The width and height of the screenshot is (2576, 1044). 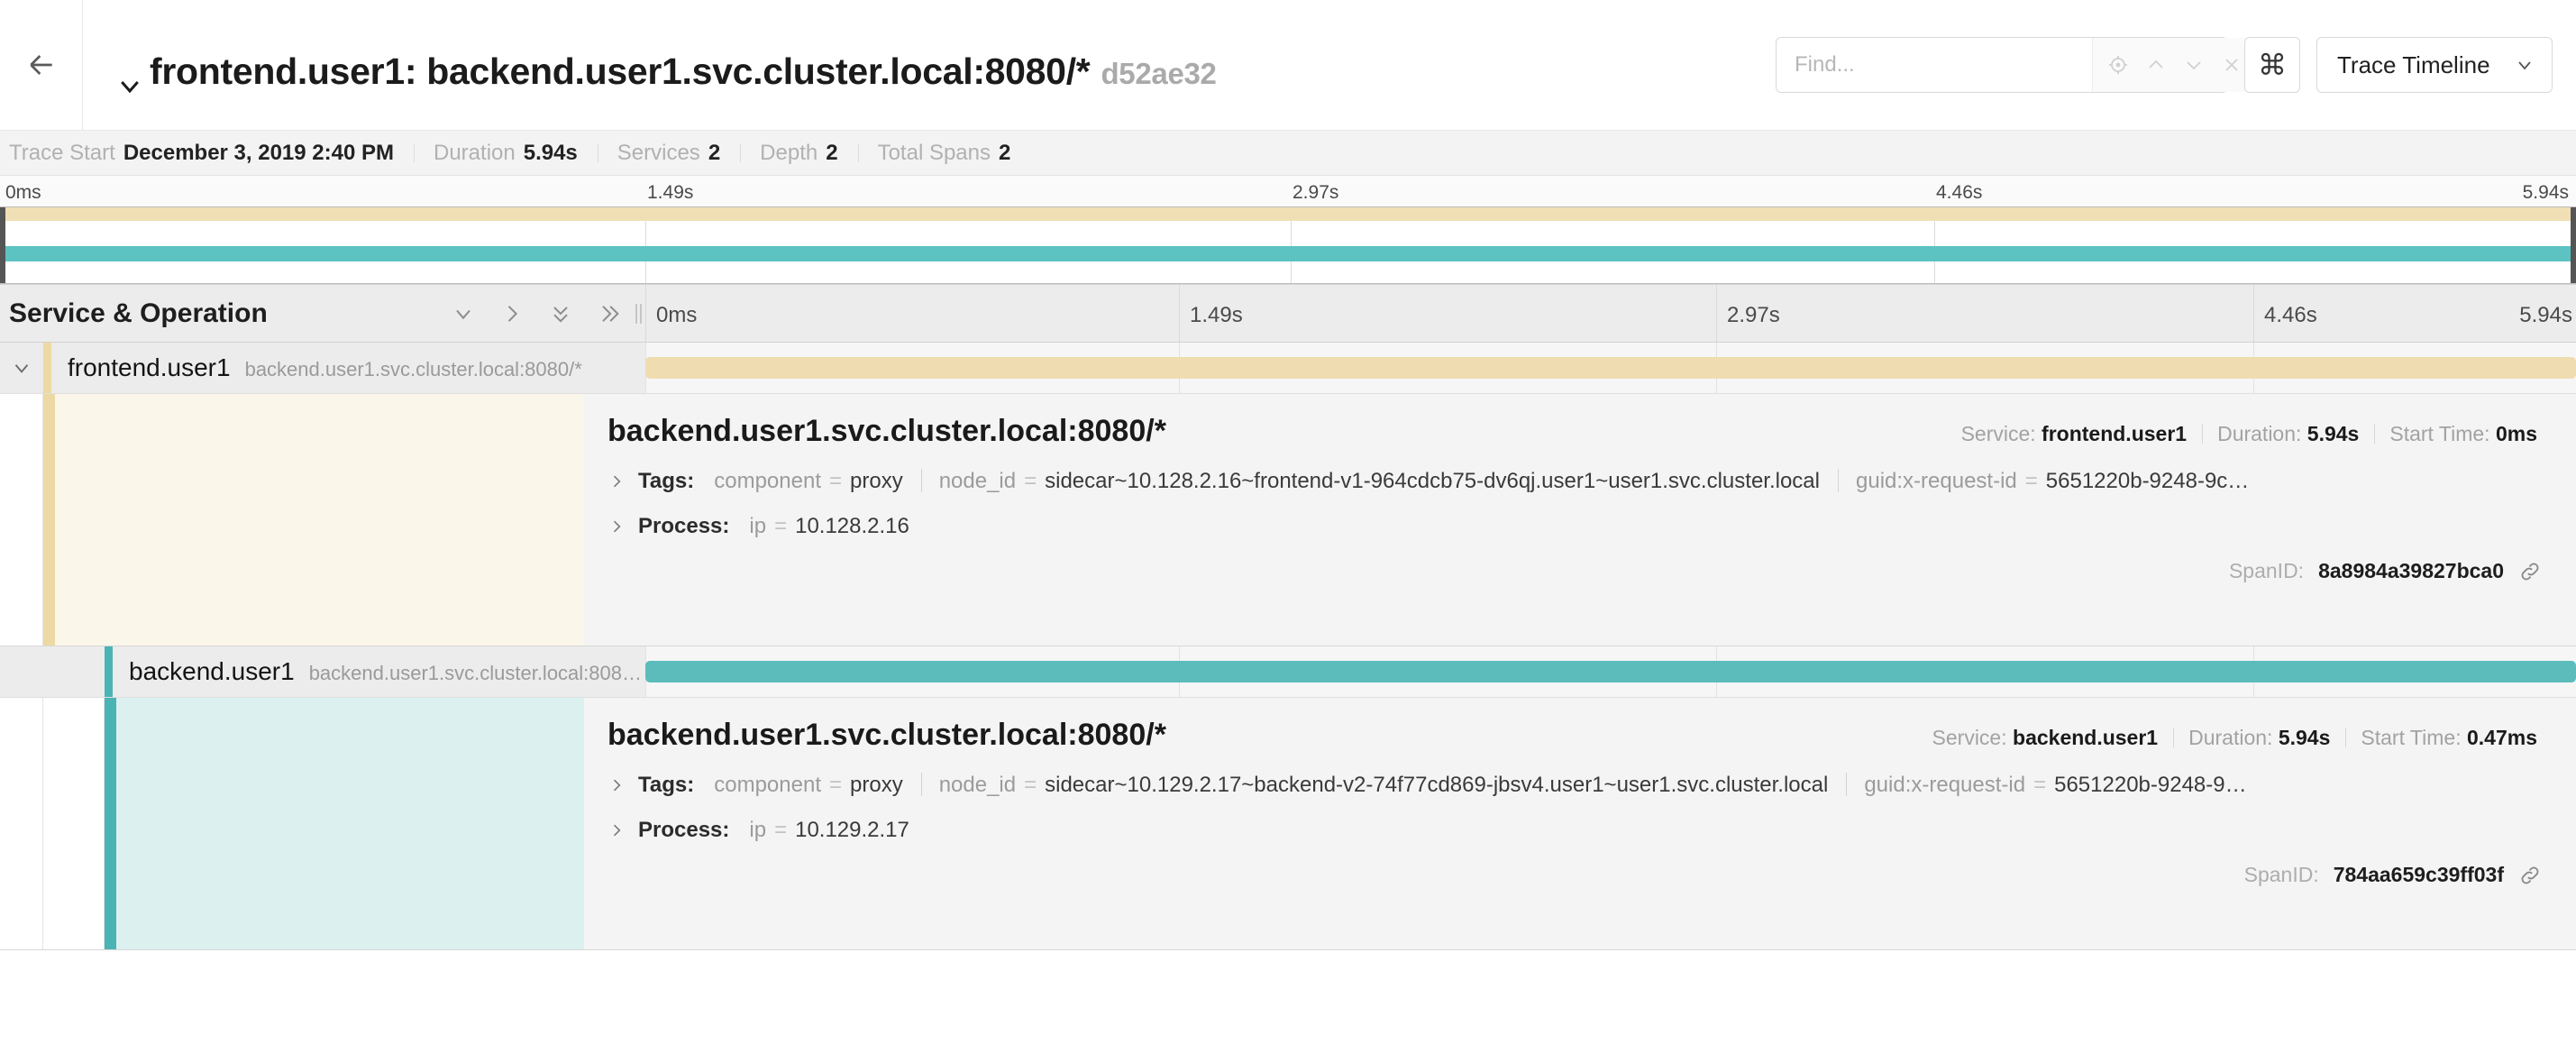 I want to click on minimap-tick: 1.49s, so click(x=670, y=192).